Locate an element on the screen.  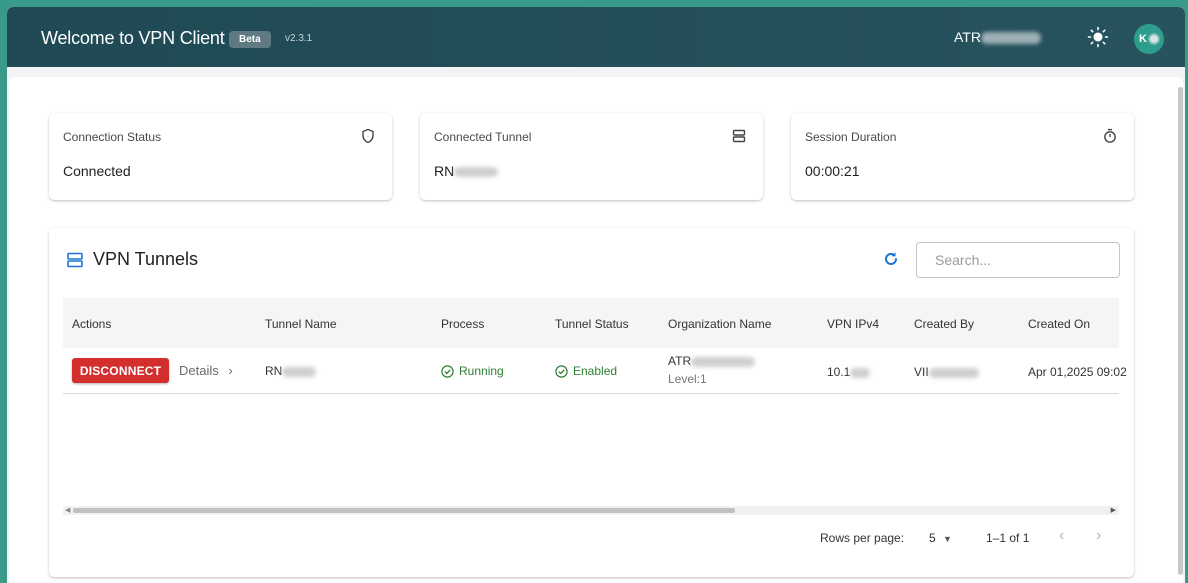
avatar-redacted is located at coordinates (1153, 39).